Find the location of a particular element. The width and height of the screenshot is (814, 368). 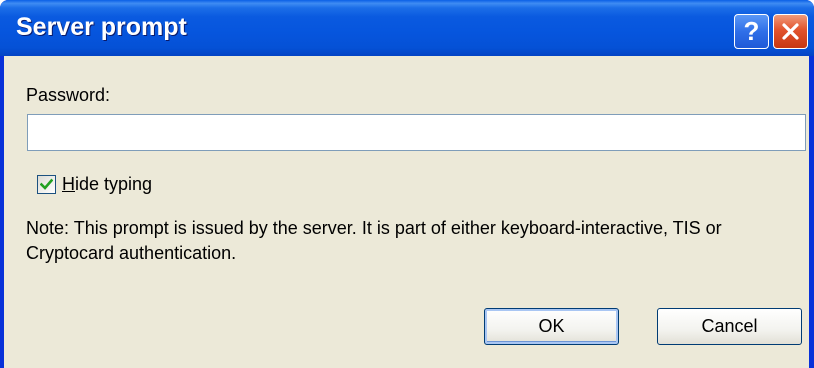

help-button: ? is located at coordinates (751, 31).